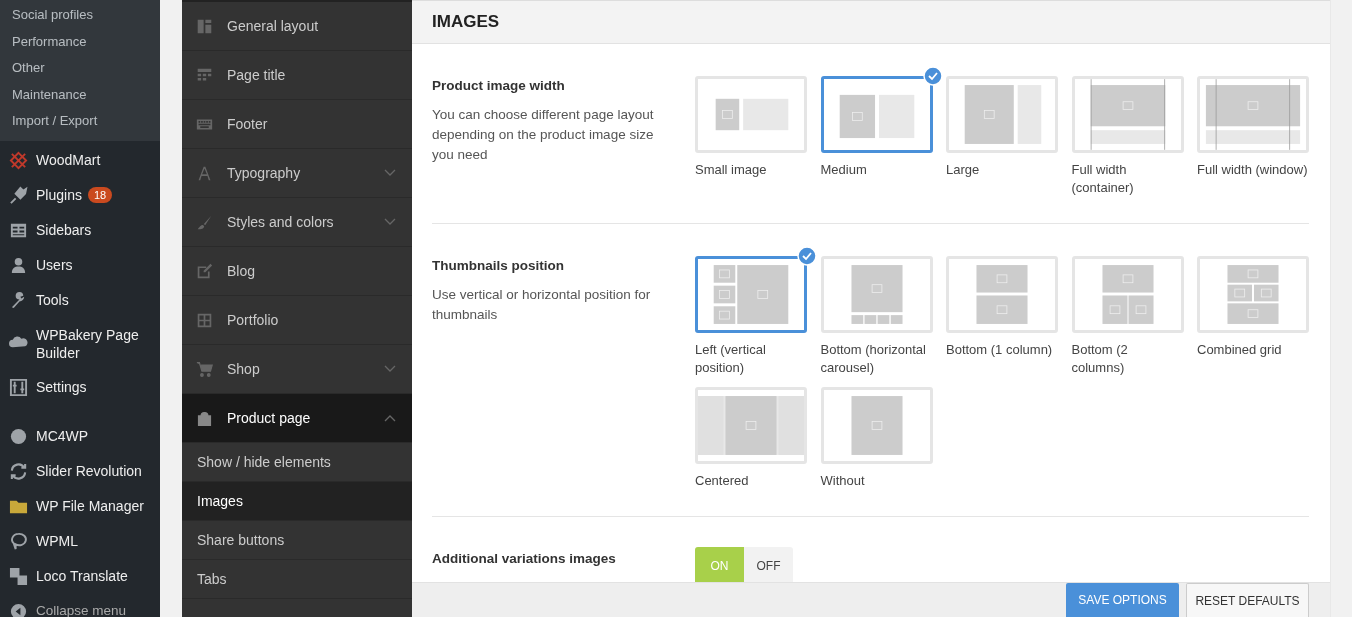 This screenshot has width=1352, height=617. Describe the element at coordinates (499, 85) in the screenshot. I see `setting-title: Product image width` at that location.